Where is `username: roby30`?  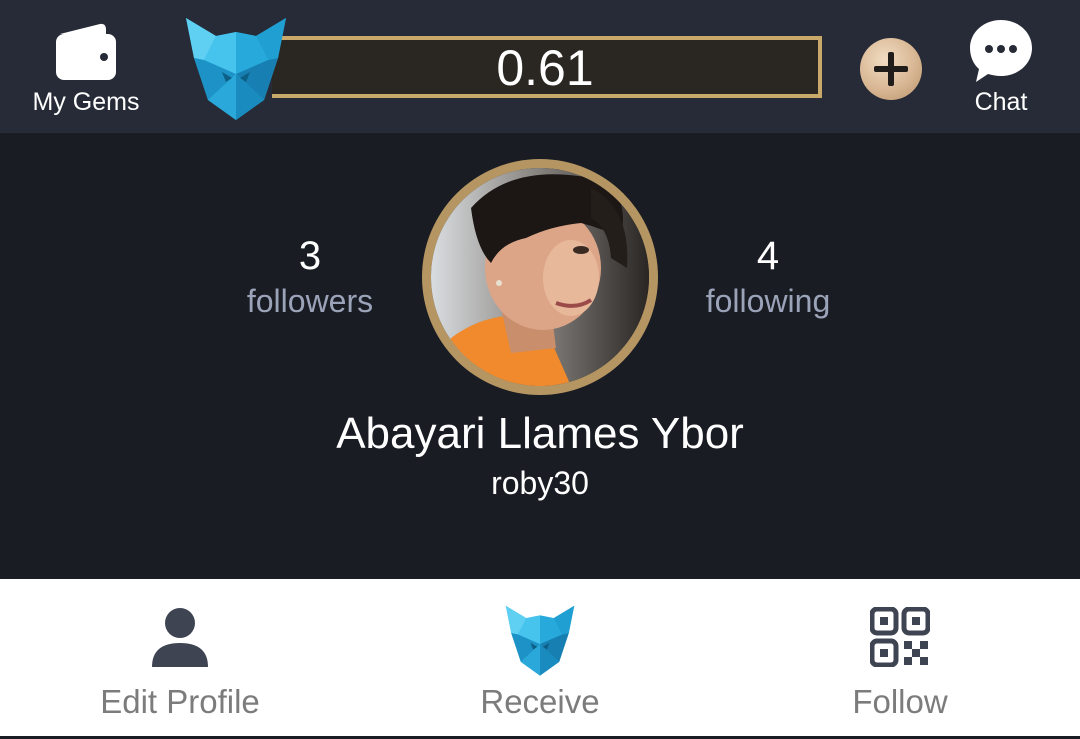
username: roby30 is located at coordinates (540, 483).